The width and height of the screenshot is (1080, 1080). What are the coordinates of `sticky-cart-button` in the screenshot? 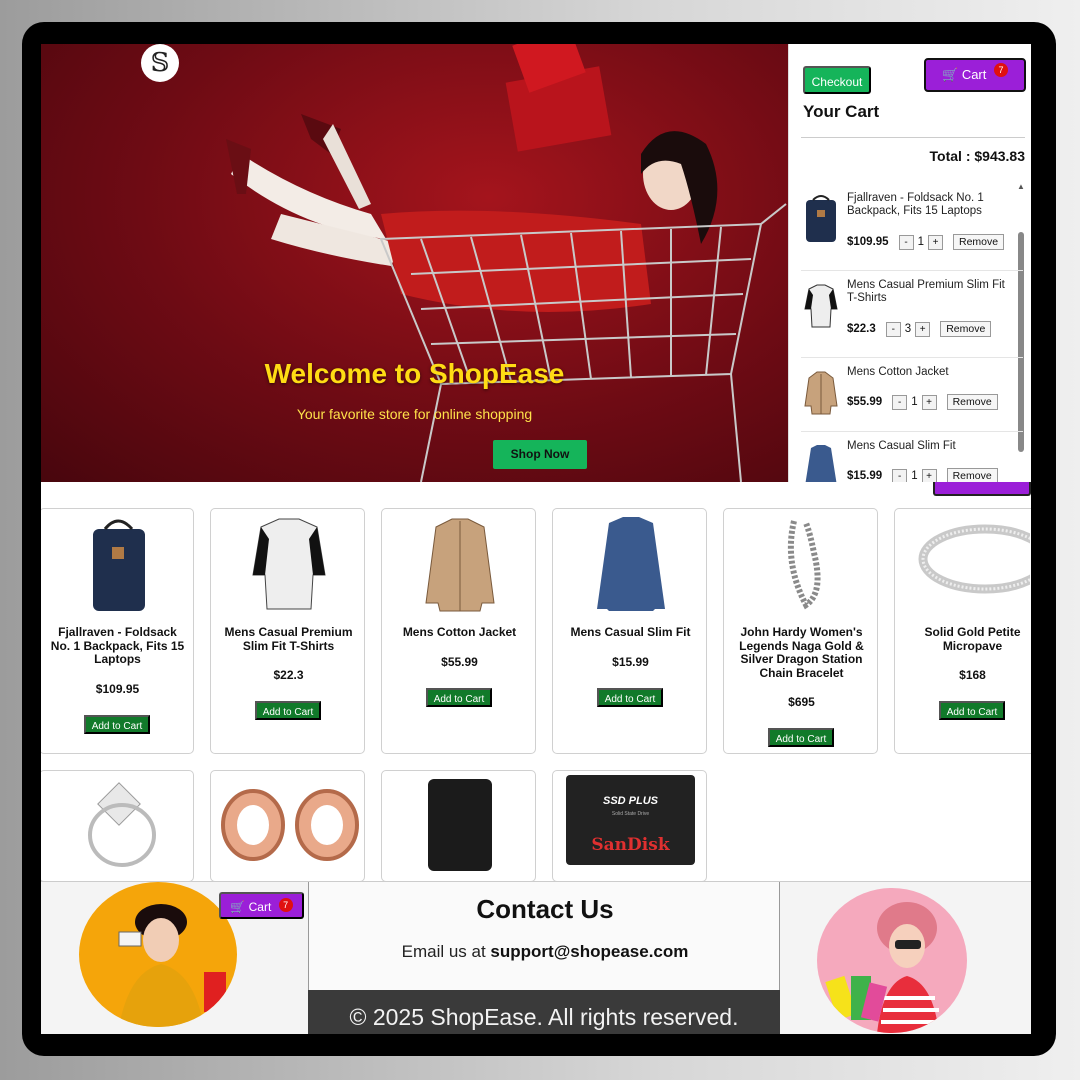 It's located at (982, 489).